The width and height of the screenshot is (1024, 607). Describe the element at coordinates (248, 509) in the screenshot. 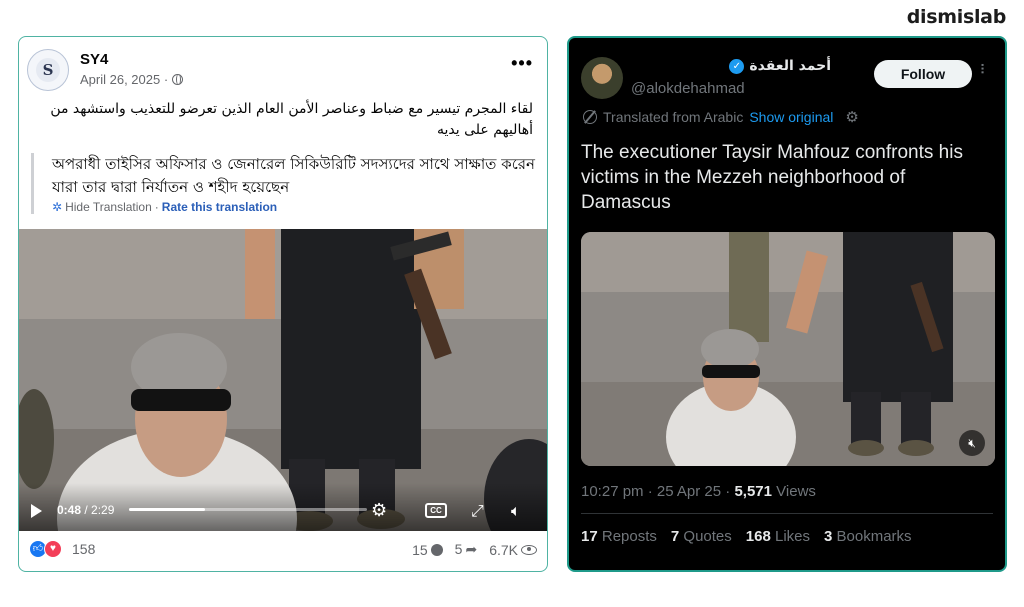

I see `video-progress-bar` at that location.